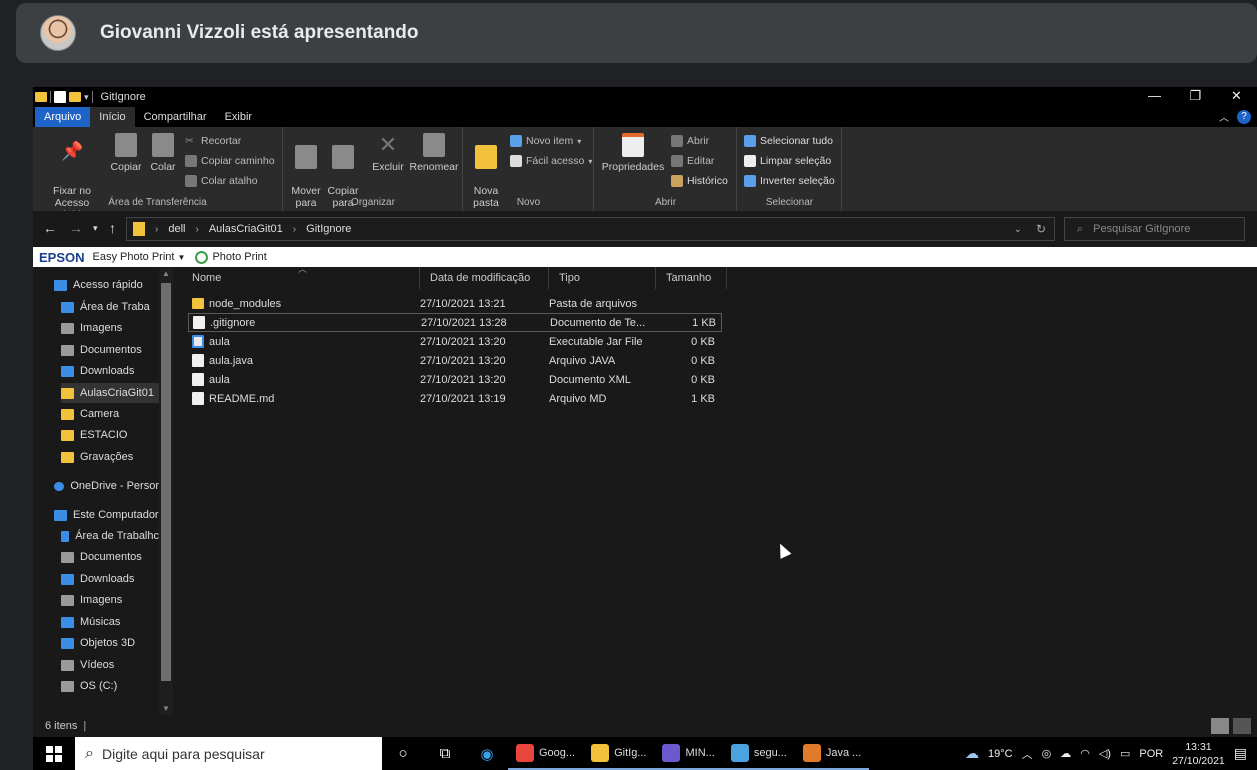 The image size is (1257, 770). Describe the element at coordinates (699, 181) in the screenshot. I see `history-button: Histórico` at that location.